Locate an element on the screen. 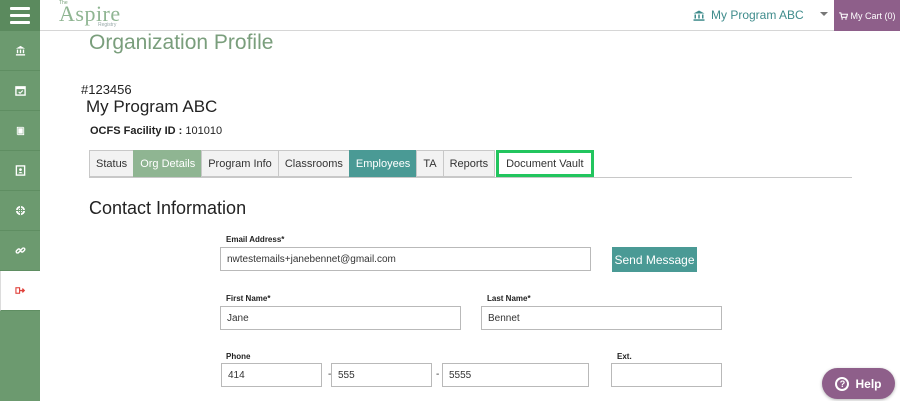 The width and height of the screenshot is (900, 401). help-label: Help is located at coordinates (868, 383).